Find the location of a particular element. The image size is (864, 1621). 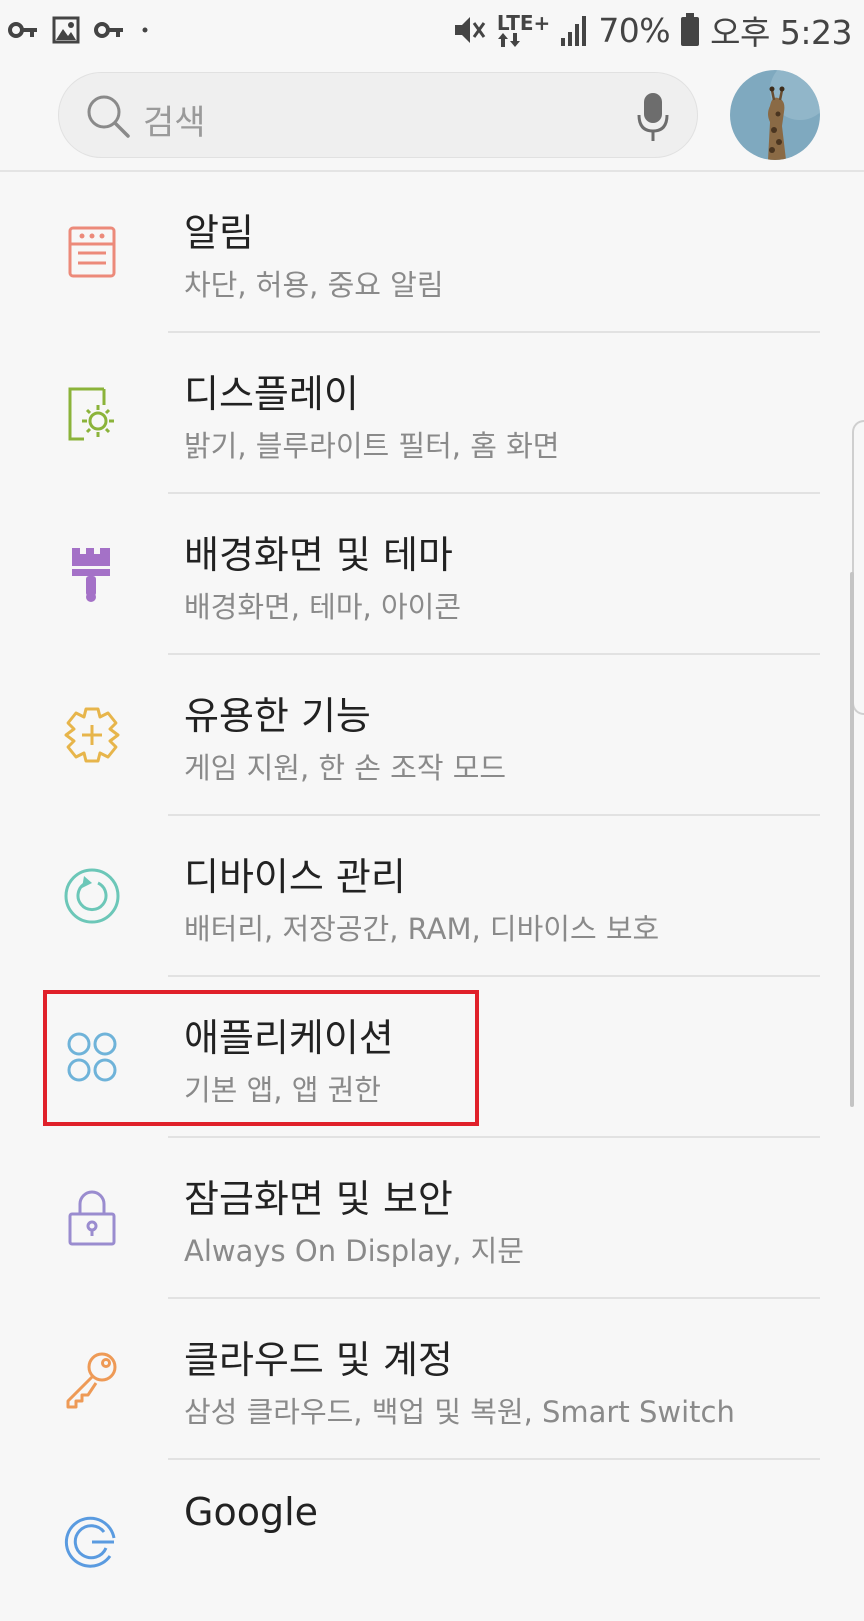

mute-icon is located at coordinates (470, 30).